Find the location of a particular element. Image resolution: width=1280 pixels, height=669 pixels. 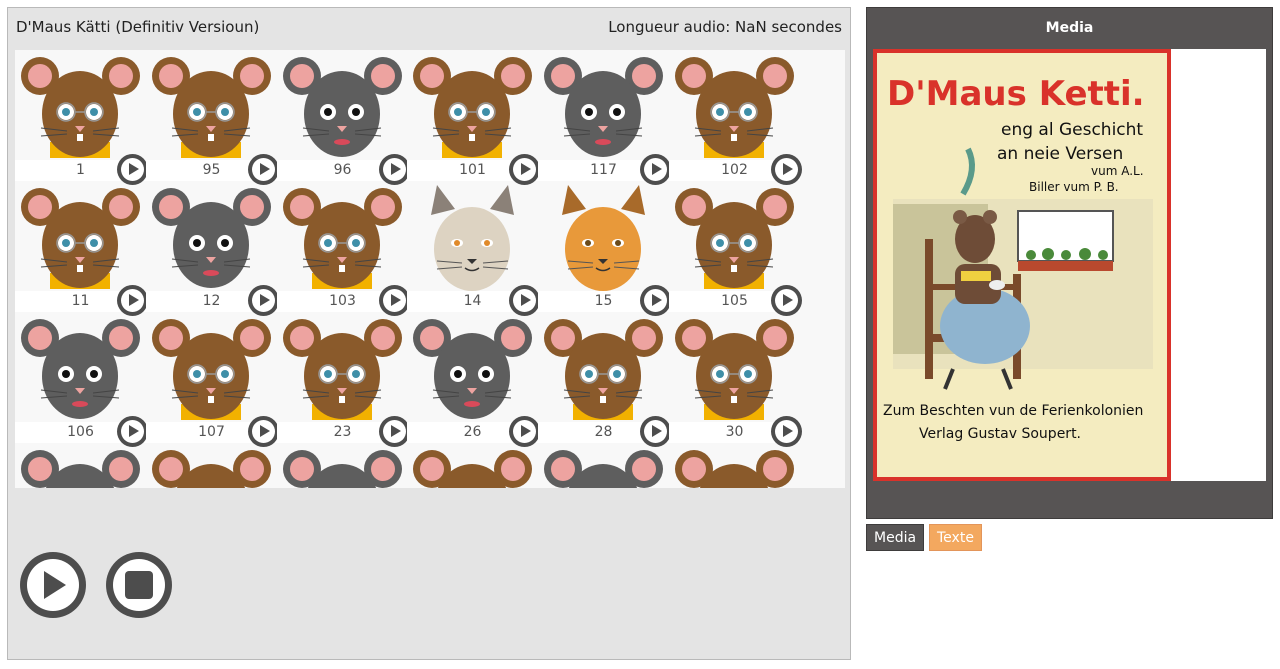

character-cell-26: 26 is located at coordinates (473, 379).